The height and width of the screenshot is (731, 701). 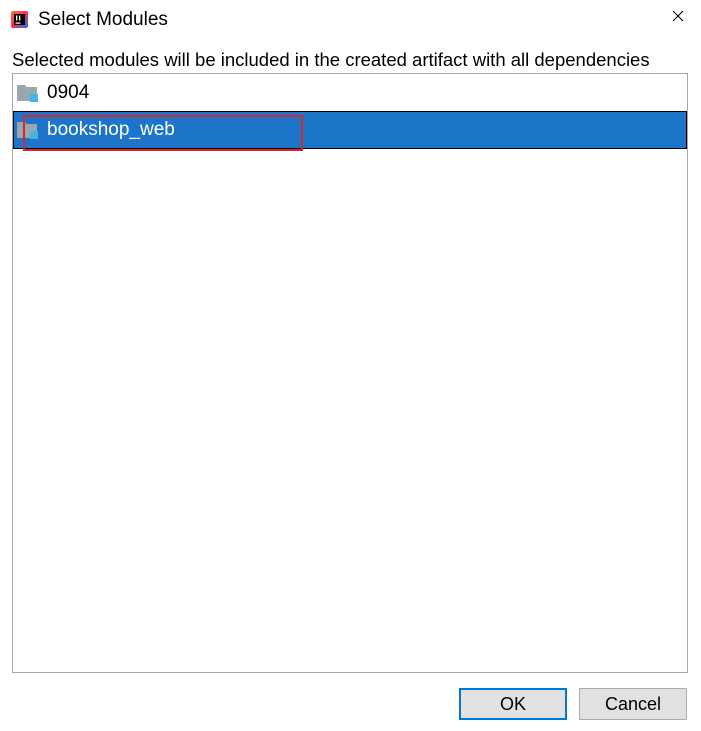 I want to click on module-label: 0904, so click(x=68, y=92).